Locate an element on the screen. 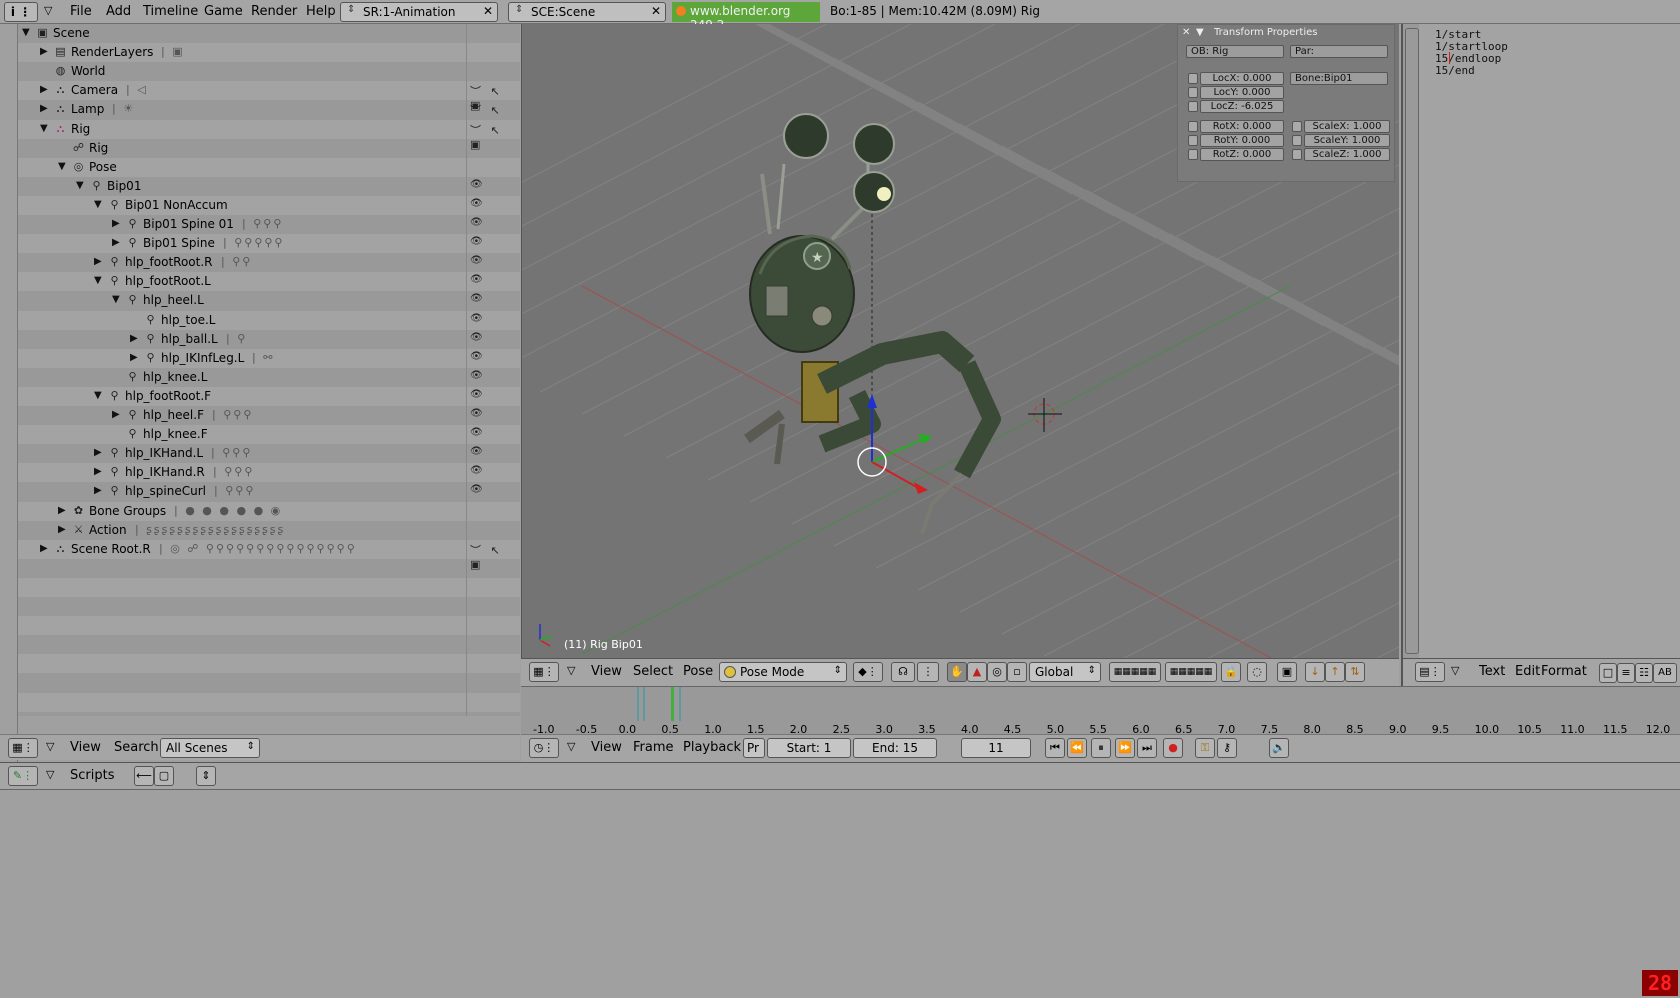  snap-icon: ⋮ is located at coordinates (928, 672).